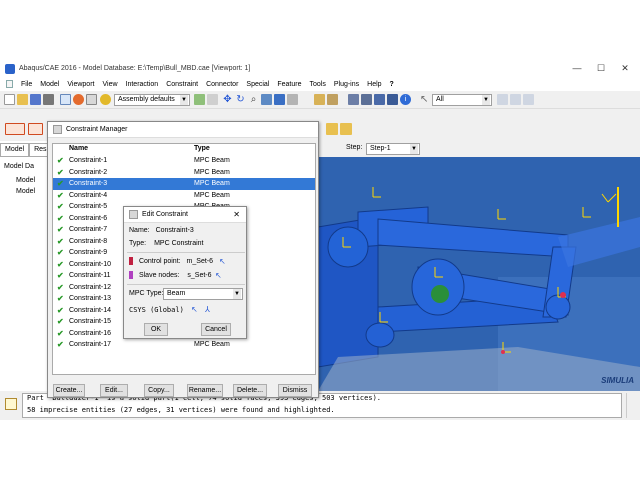 The height and width of the screenshot is (480, 640). Describe the element at coordinates (19, 166) in the screenshot. I see `tree-item-model-database: Model Da` at that location.